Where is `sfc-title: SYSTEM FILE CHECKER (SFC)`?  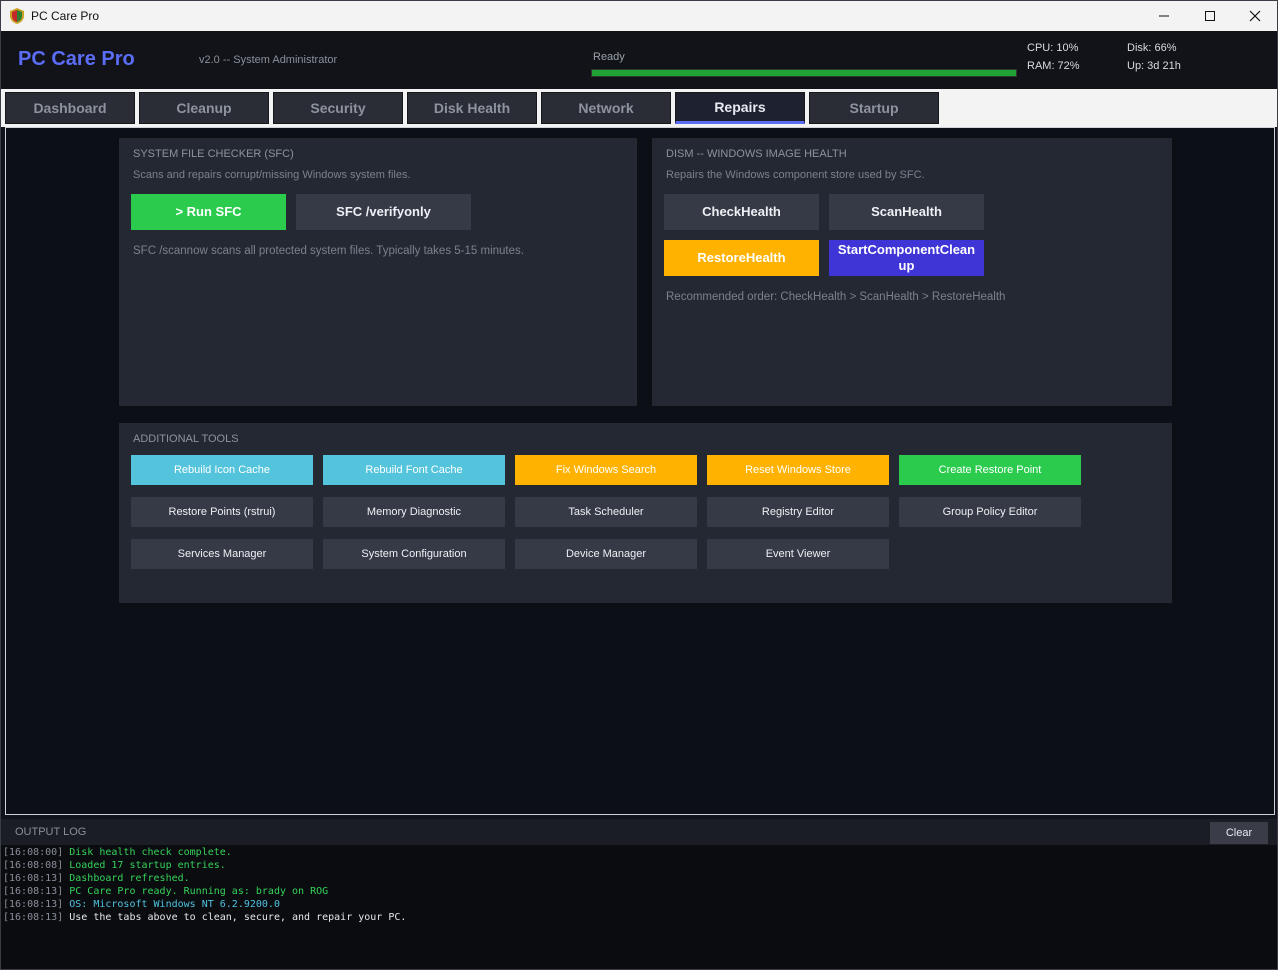
sfc-title: SYSTEM FILE CHECKER (SFC) is located at coordinates (213, 154).